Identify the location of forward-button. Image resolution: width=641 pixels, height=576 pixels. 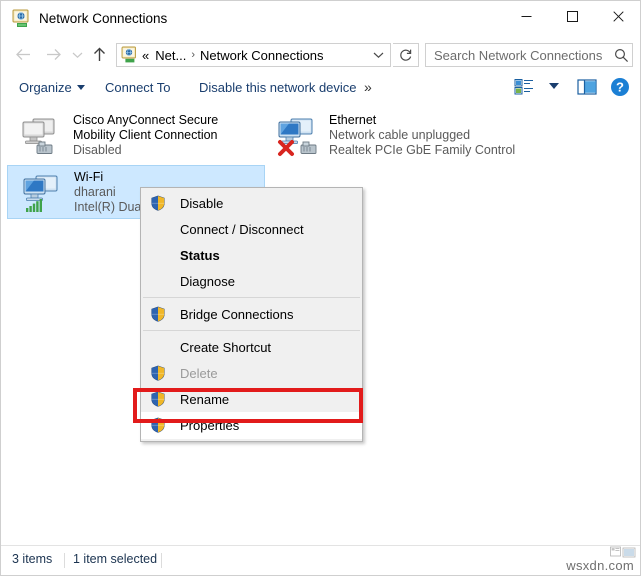
(53, 54).